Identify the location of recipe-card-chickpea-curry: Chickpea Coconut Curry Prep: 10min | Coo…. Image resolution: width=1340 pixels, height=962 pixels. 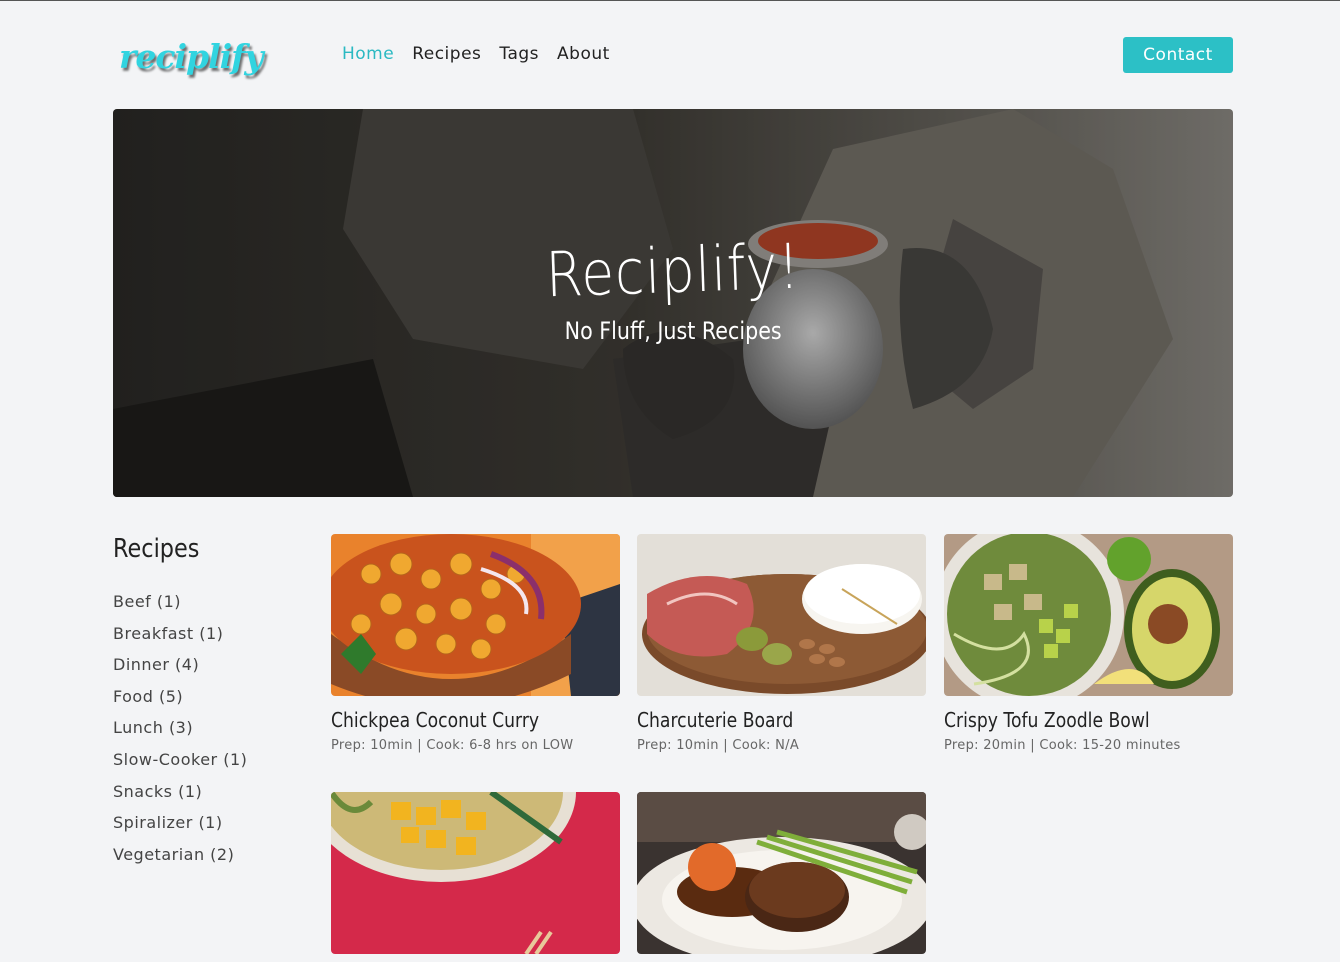
(475, 643).